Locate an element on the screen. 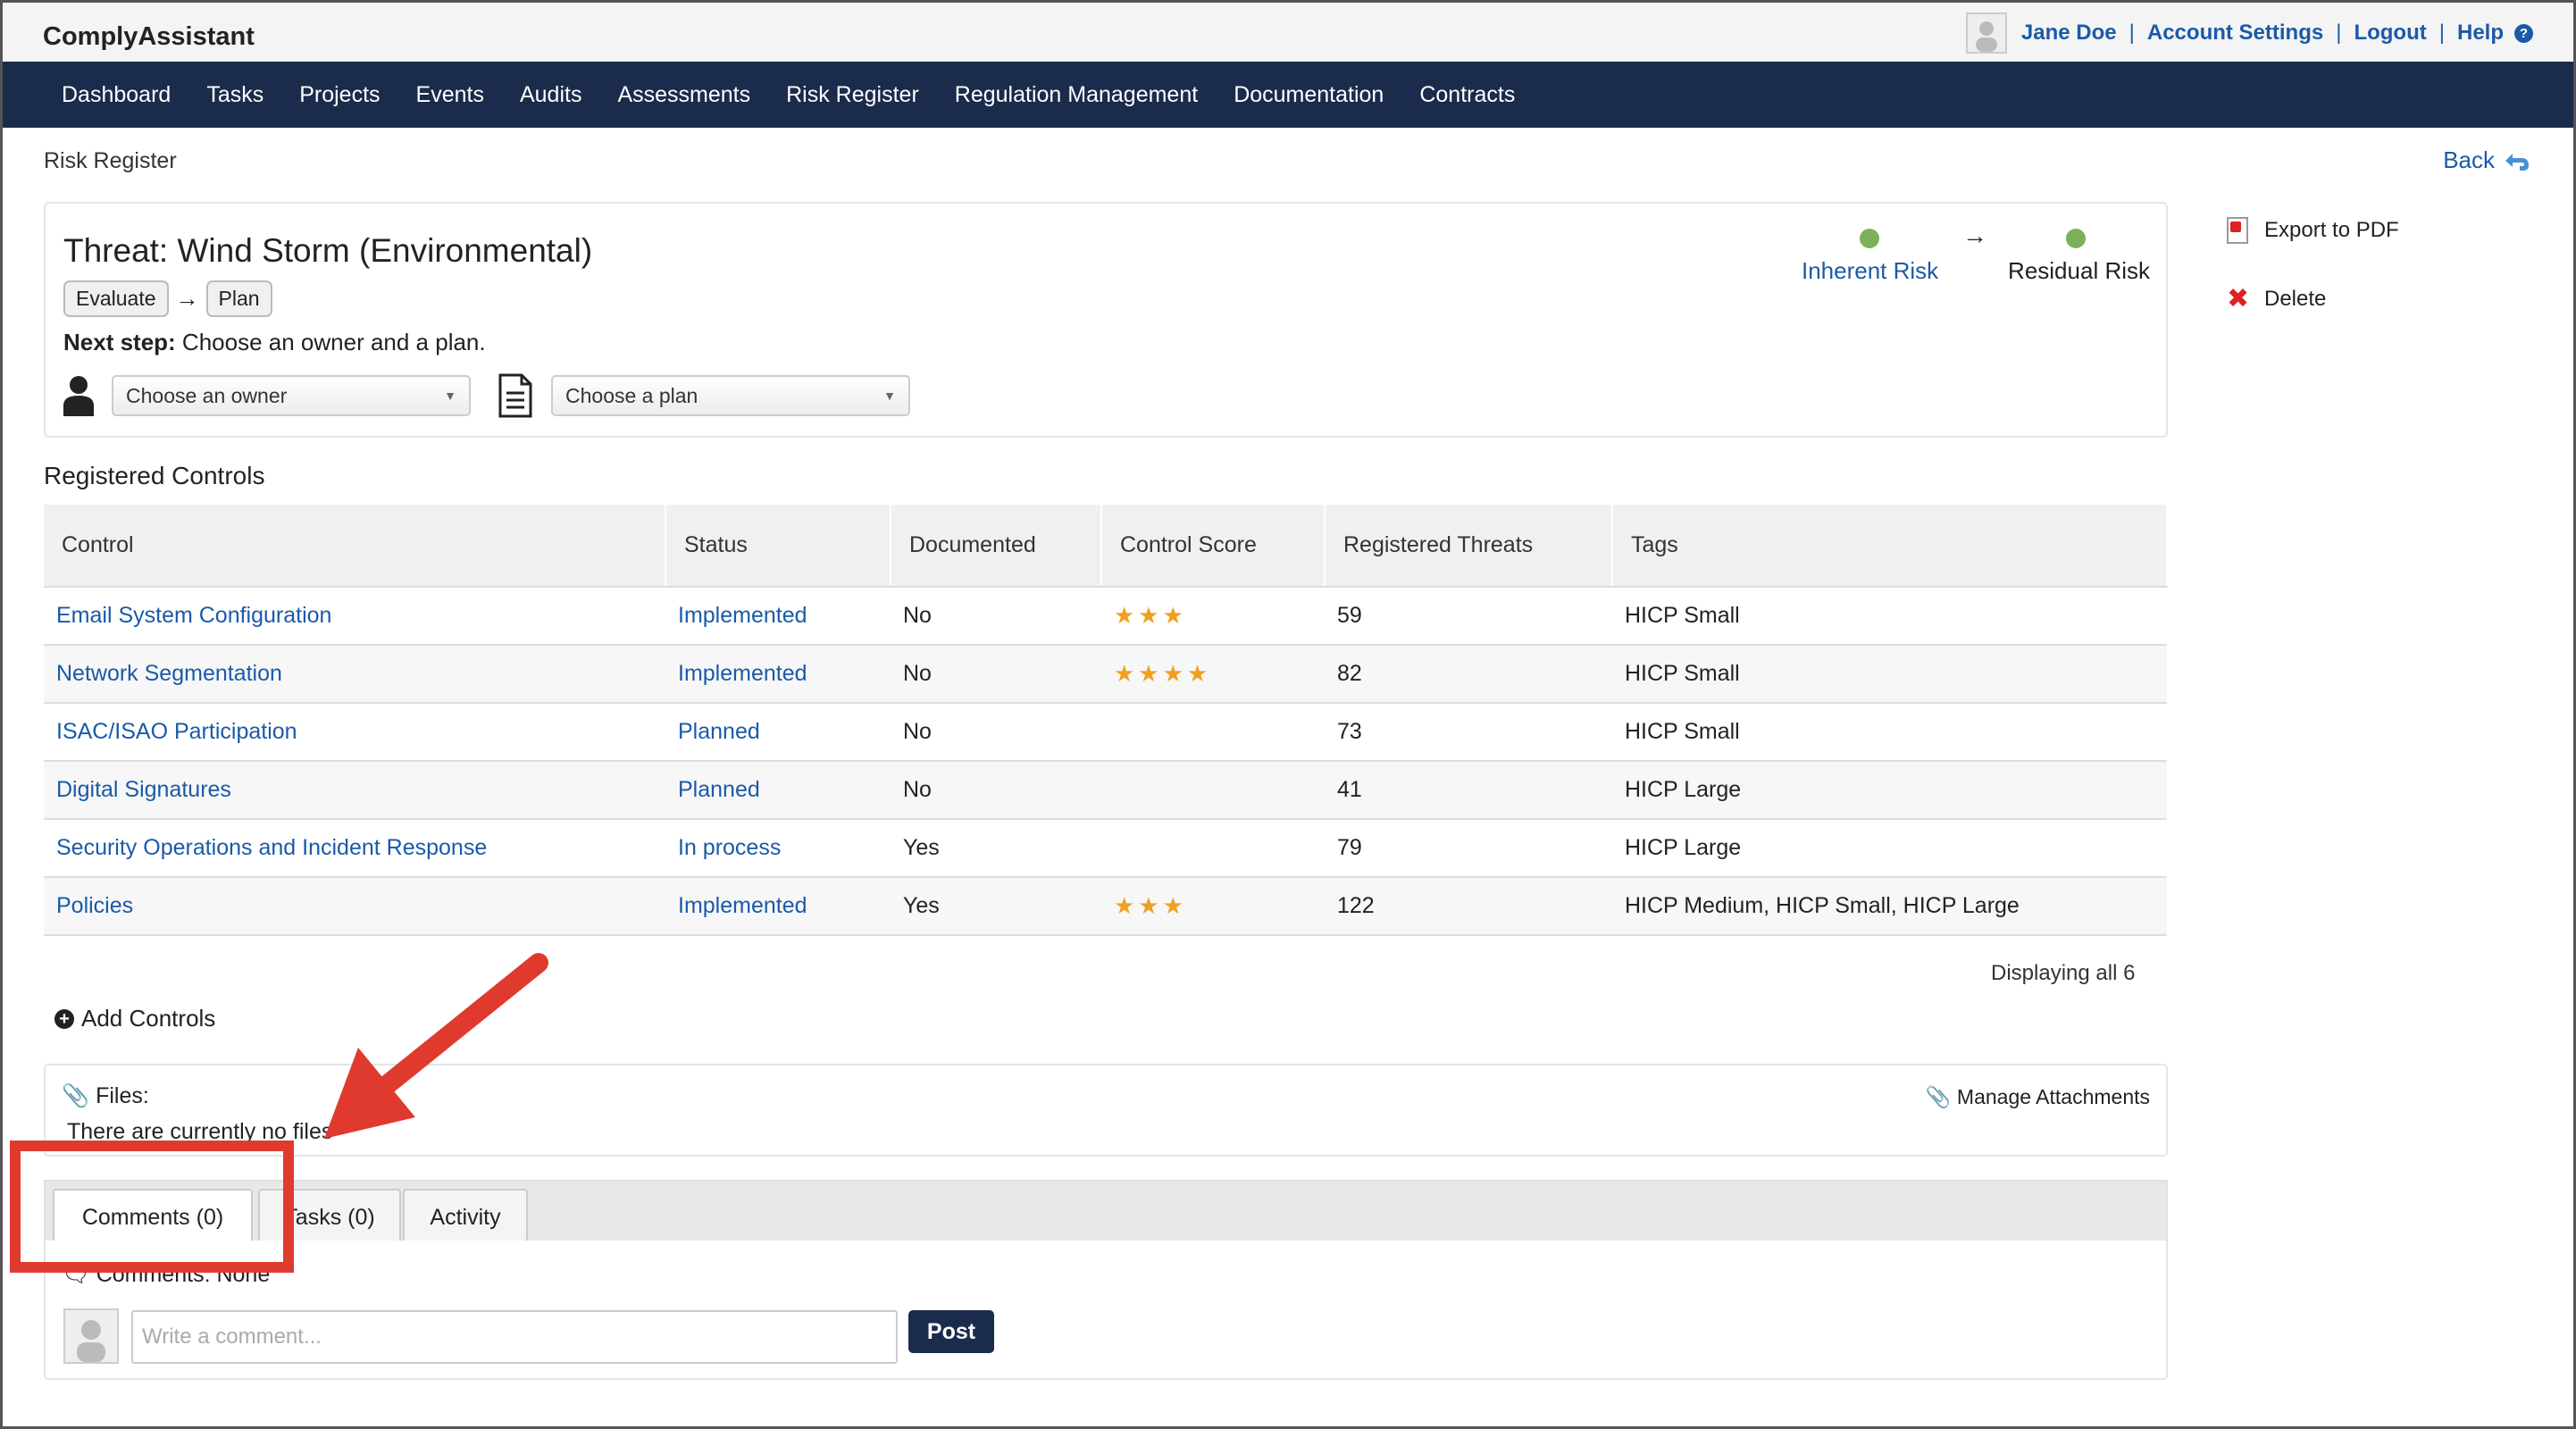 The width and height of the screenshot is (2576, 1429). help-icon: ? is located at coordinates (2524, 33).